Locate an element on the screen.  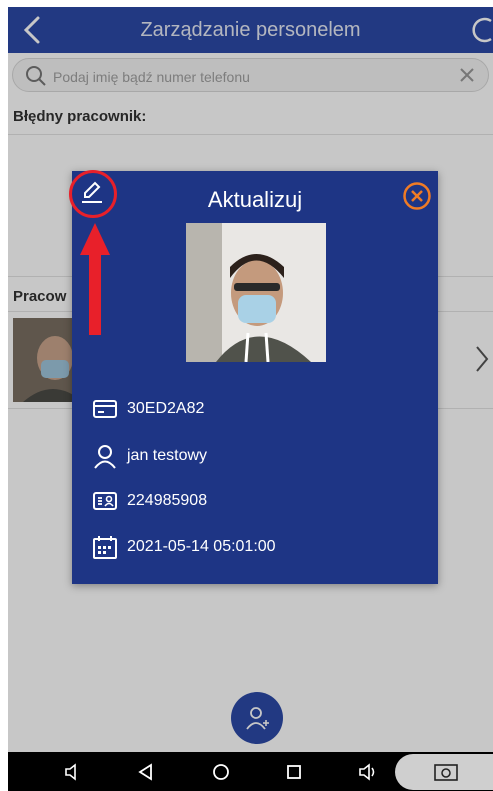
datetime-row: 2021-05-14 05:01:00 is located at coordinates (252, 547).